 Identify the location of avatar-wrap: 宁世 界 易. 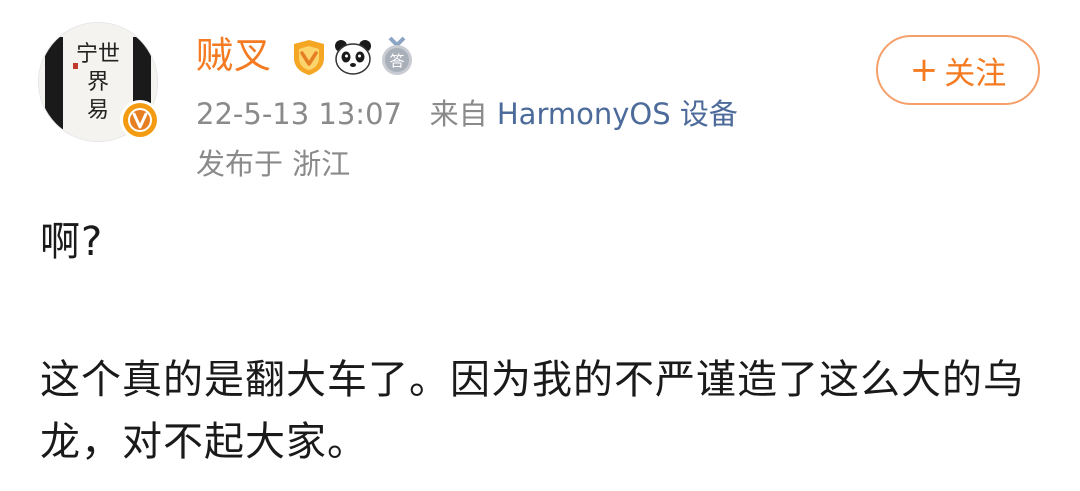
(99, 82).